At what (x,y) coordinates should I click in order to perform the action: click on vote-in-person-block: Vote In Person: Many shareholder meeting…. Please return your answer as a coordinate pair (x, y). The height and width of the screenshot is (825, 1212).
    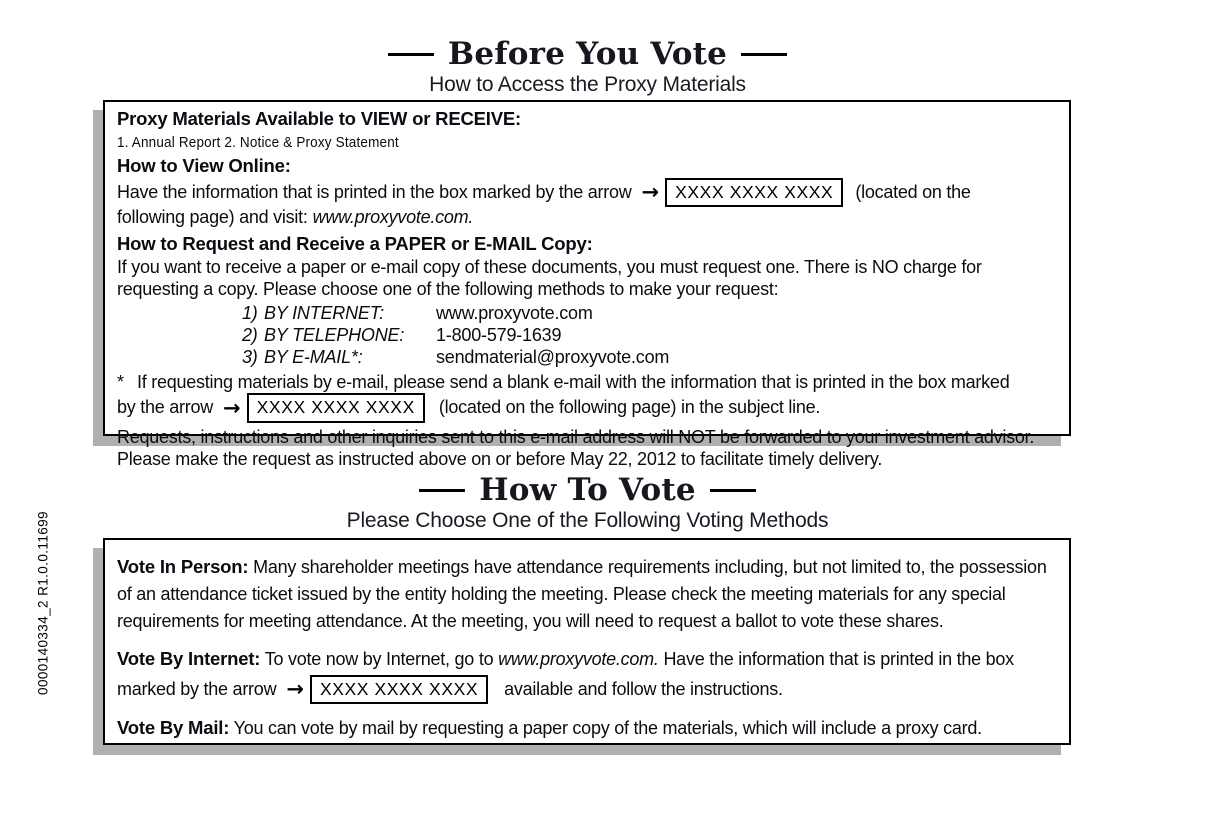
    Looking at the image, I should click on (587, 594).